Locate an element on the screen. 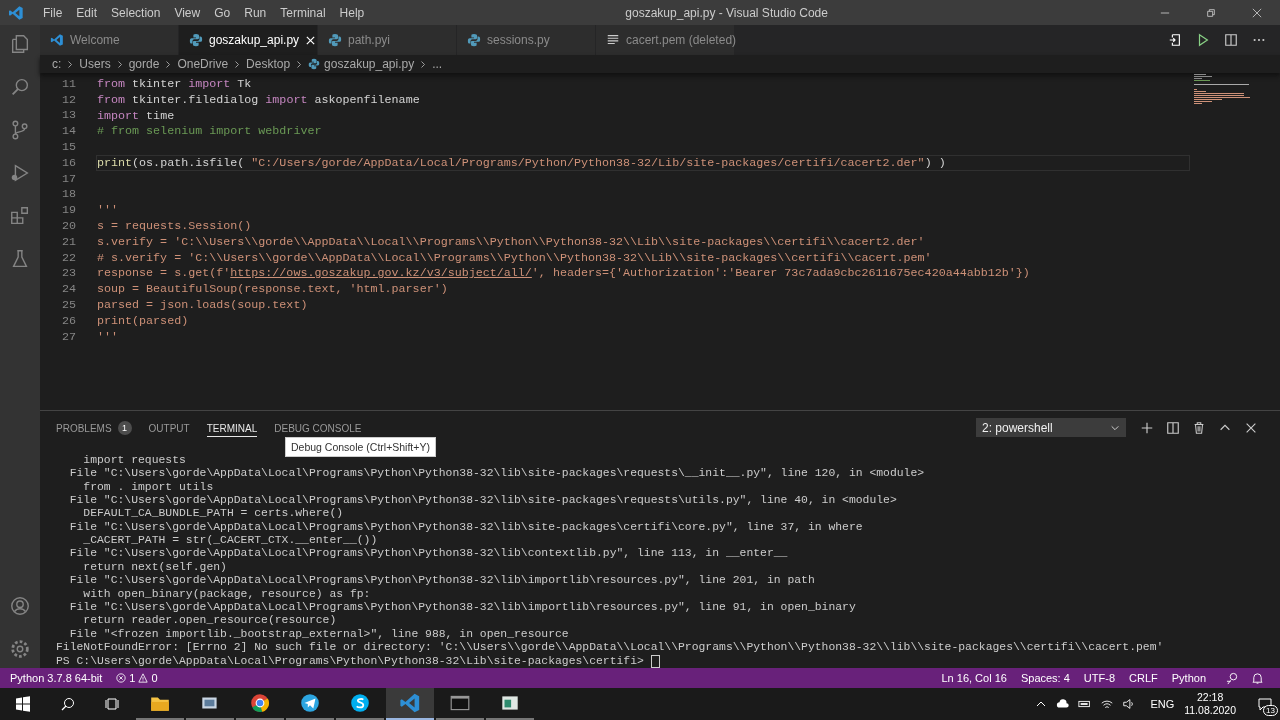 The height and width of the screenshot is (720, 1280). menu-item: Run is located at coordinates (255, 12).